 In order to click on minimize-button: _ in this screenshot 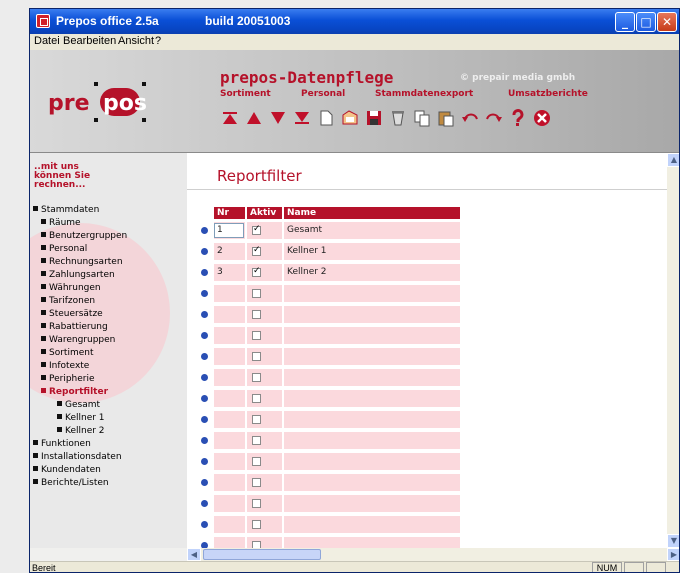, I will do `click(625, 22)`.